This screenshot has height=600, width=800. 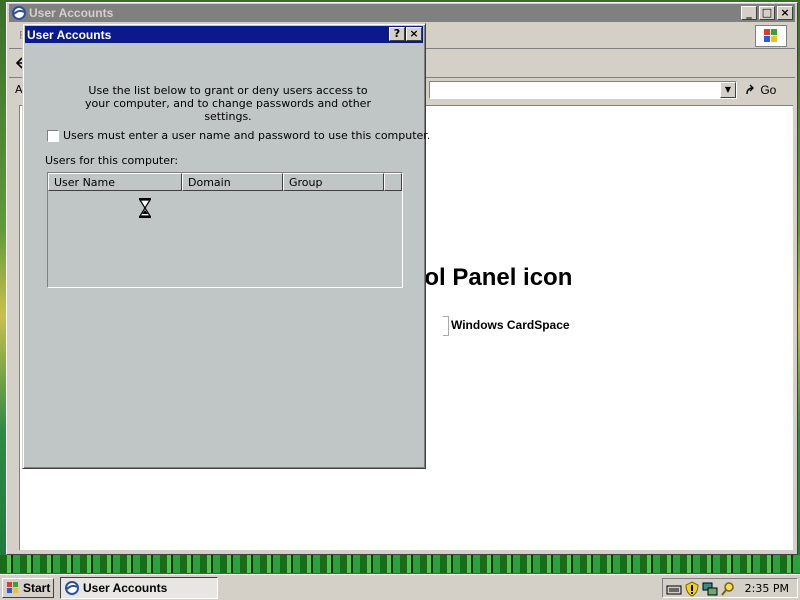 What do you see at coordinates (333, 182) in the screenshot?
I see `column-group: Group` at bounding box center [333, 182].